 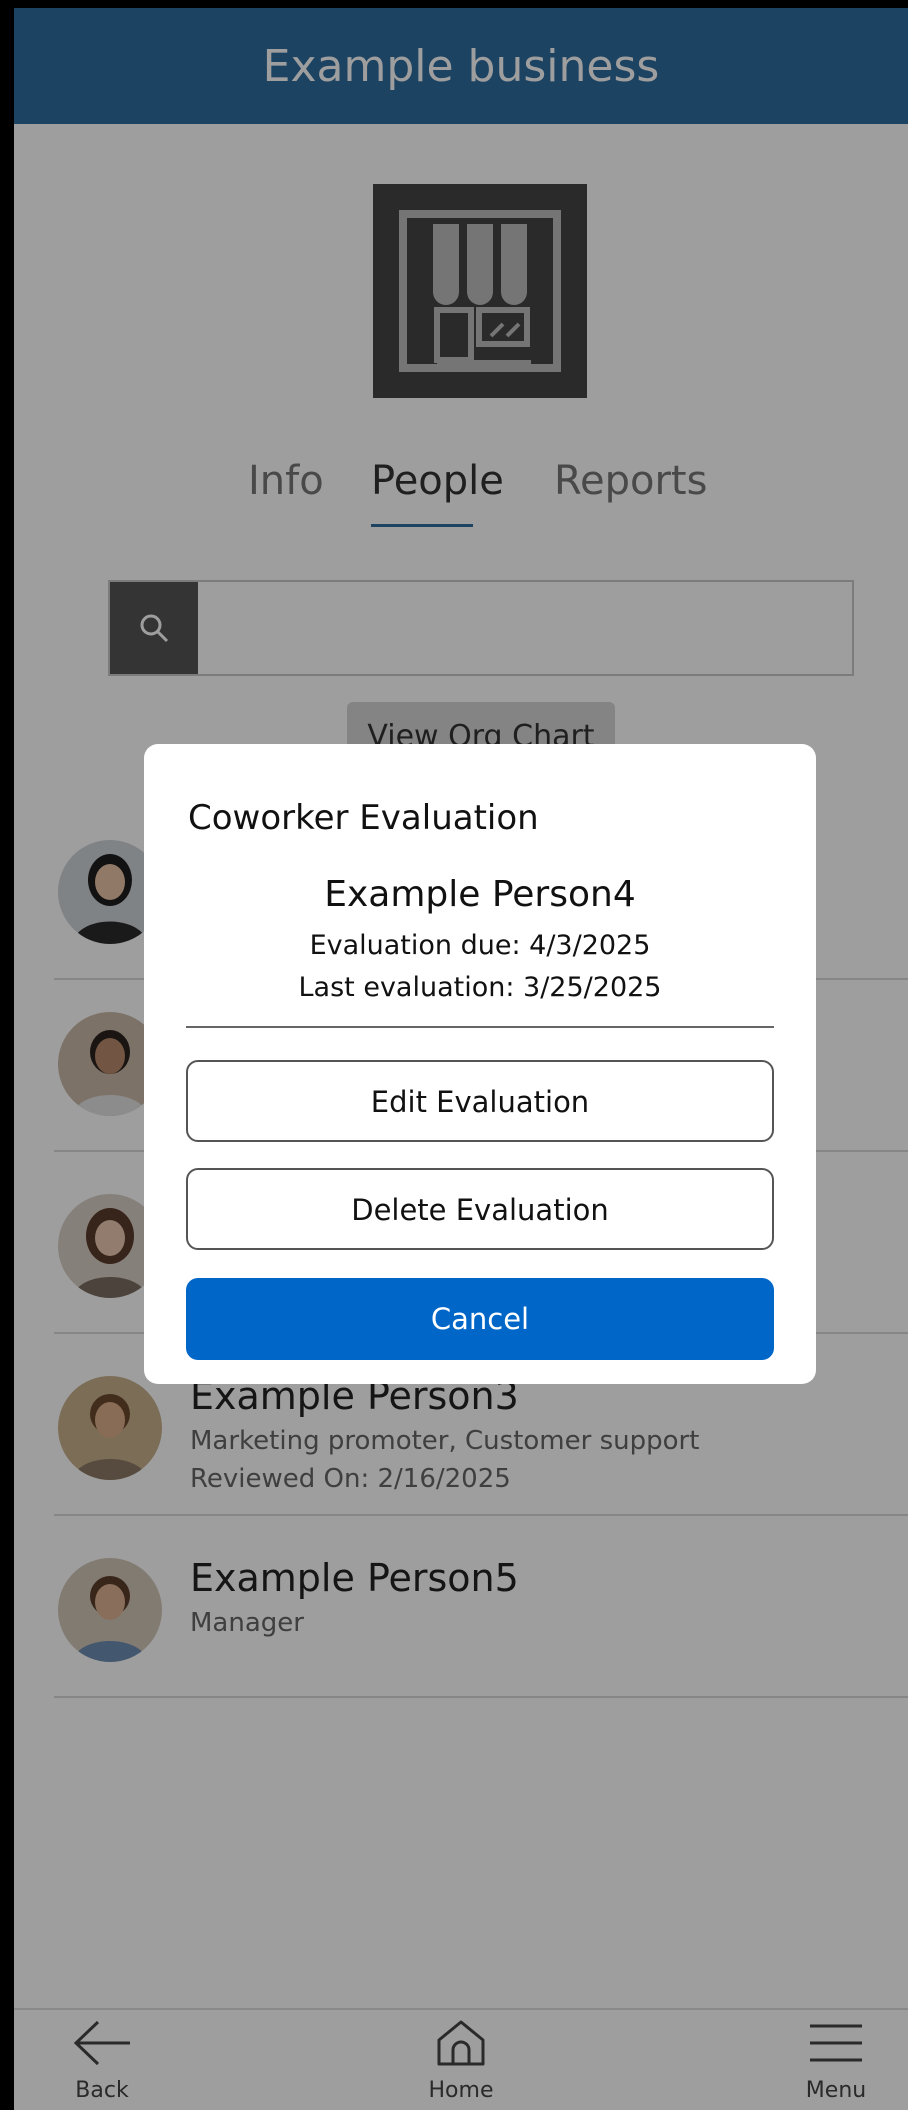 I want to click on evaluation-due-date: Evaluation due: 4/3/2025, so click(x=480, y=945).